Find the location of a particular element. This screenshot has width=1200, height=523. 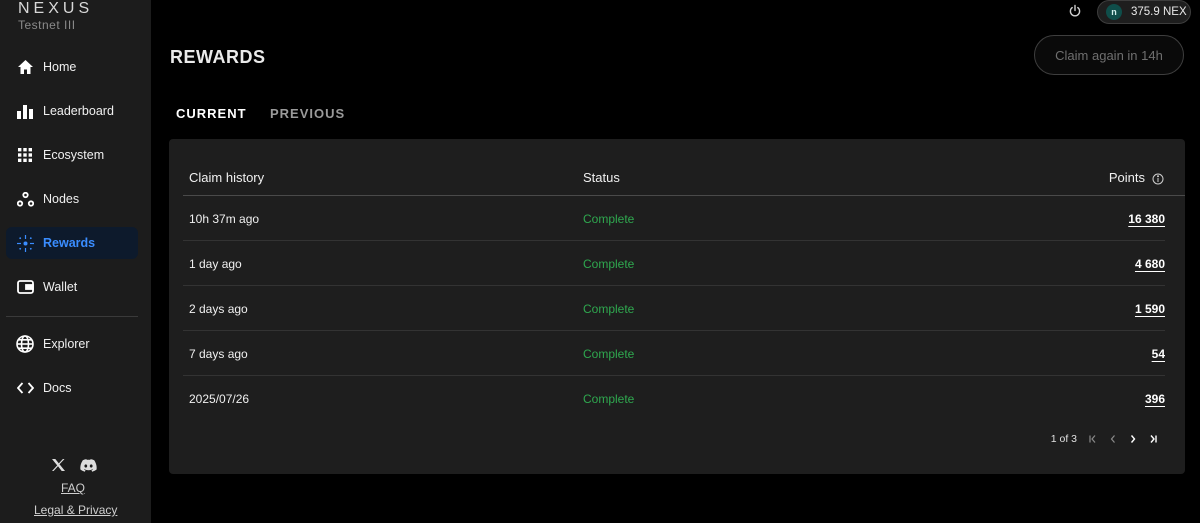

sidebar-item-label: Rewards is located at coordinates (69, 243).